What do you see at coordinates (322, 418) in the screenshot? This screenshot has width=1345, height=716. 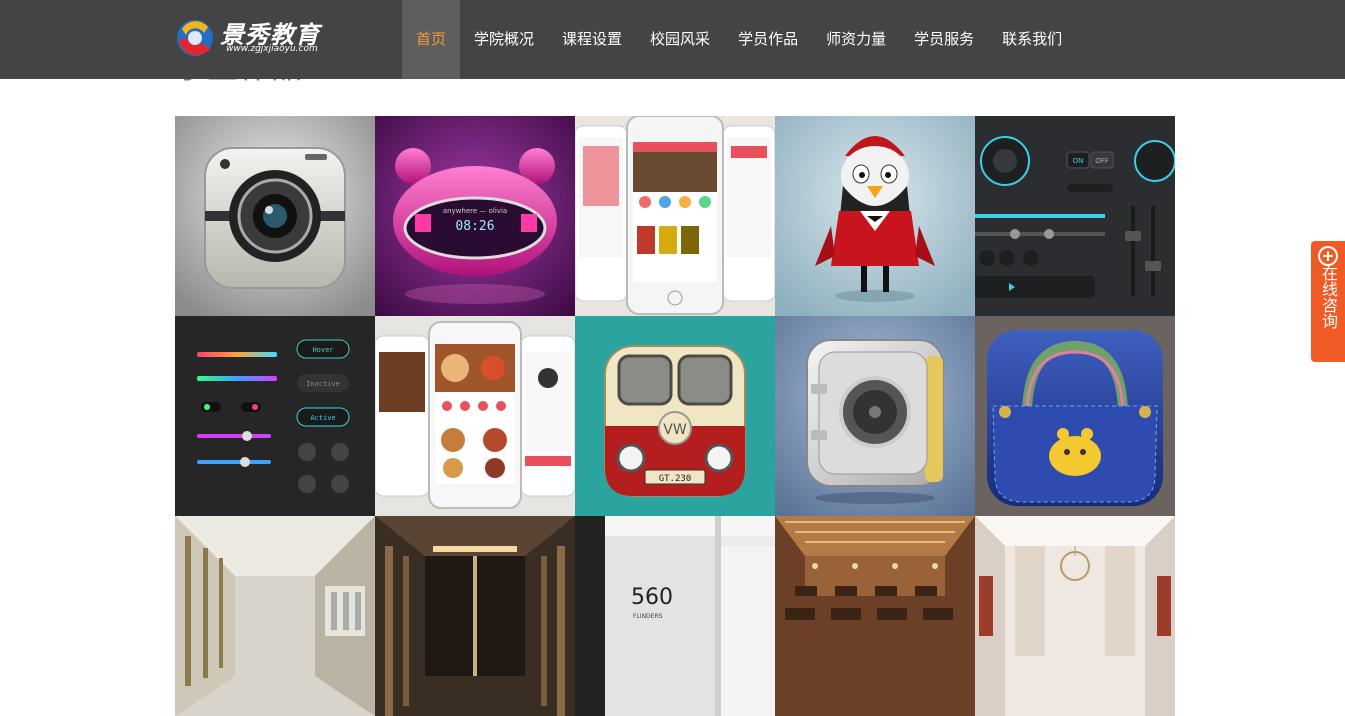 I see `ui-active-text: Active` at bounding box center [322, 418].